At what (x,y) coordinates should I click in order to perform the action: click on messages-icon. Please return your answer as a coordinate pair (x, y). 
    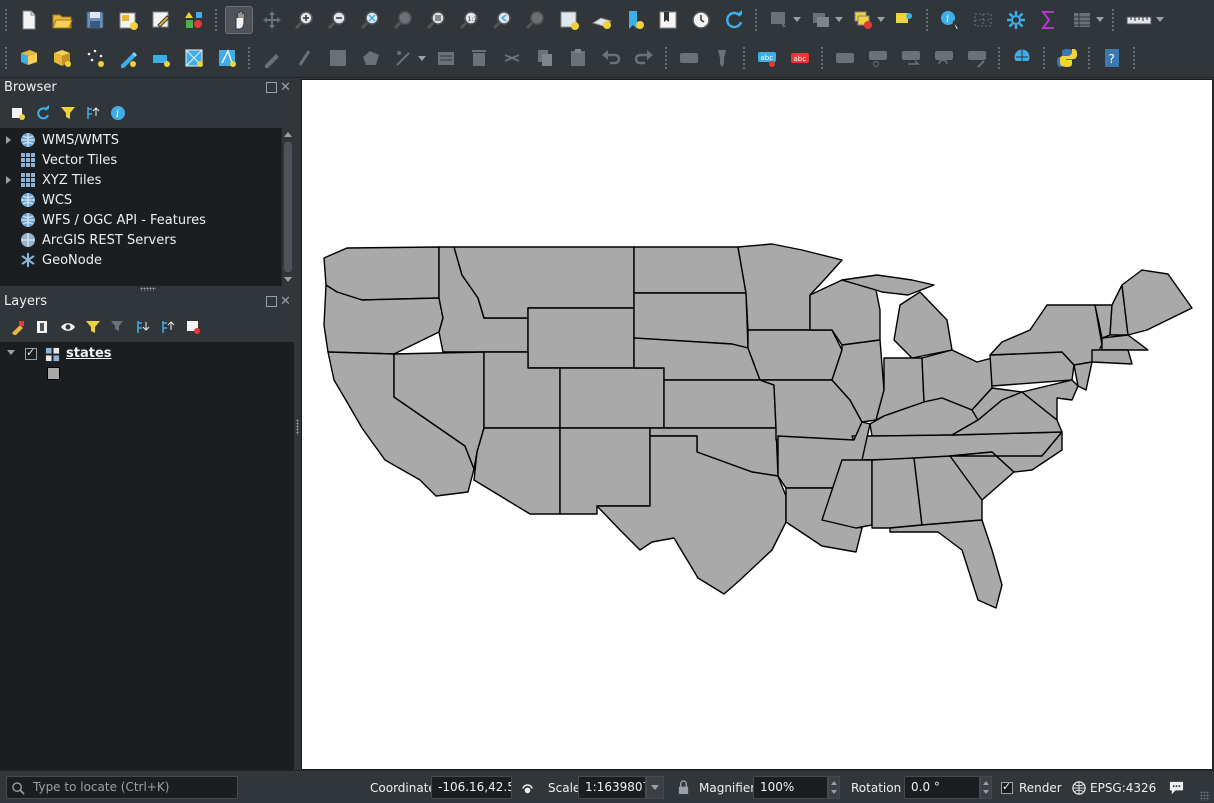
    Looking at the image, I should click on (1176, 787).